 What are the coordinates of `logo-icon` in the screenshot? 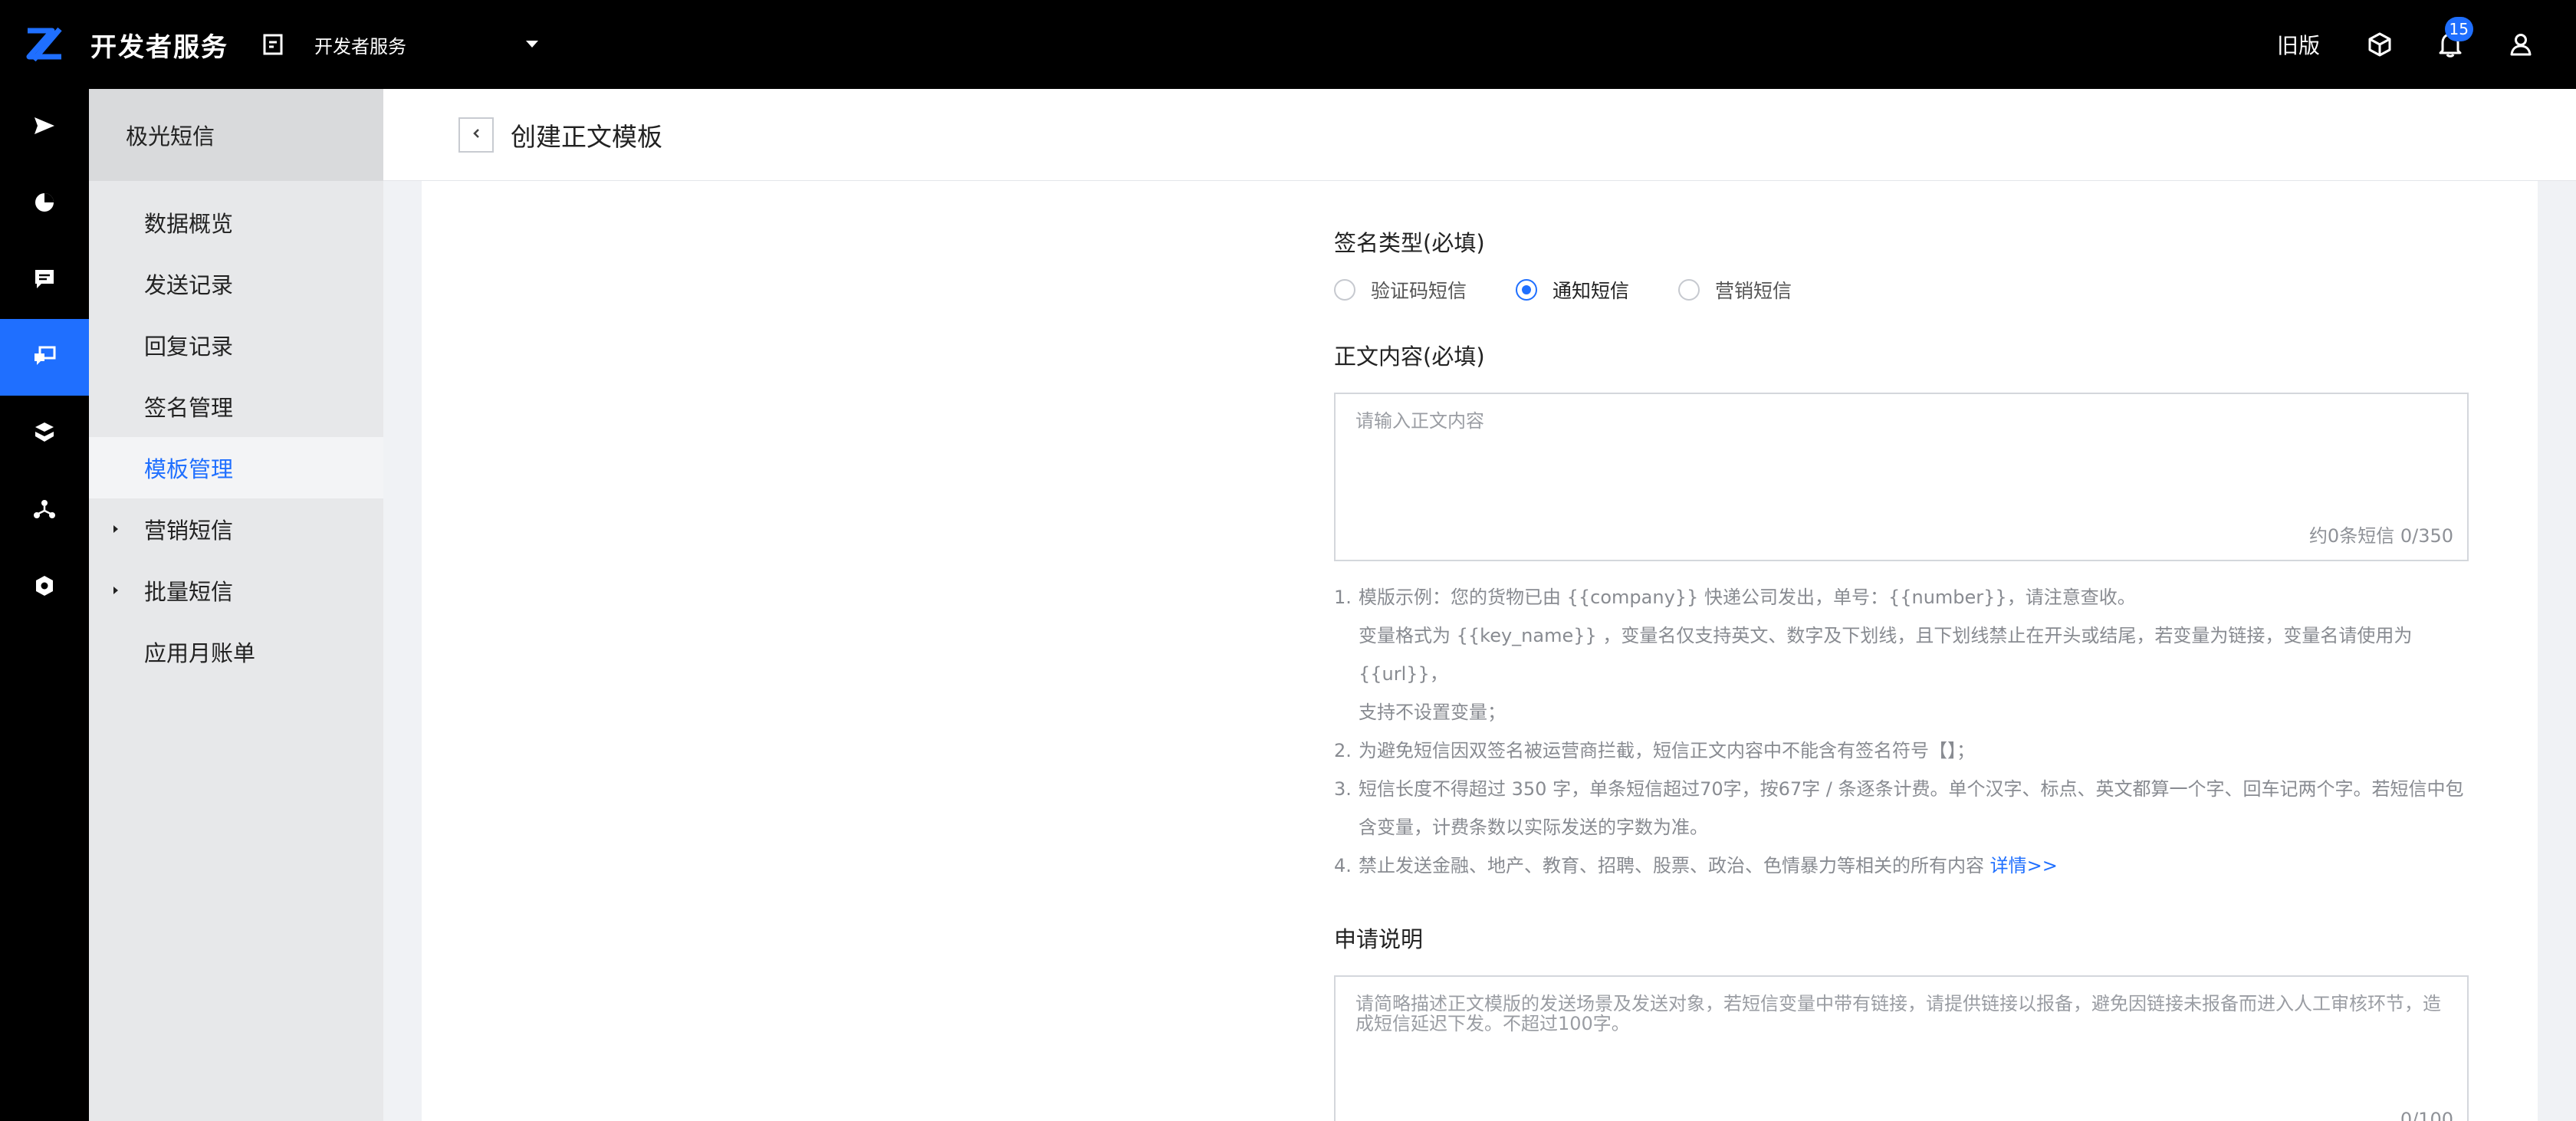 It's located at (44, 44).